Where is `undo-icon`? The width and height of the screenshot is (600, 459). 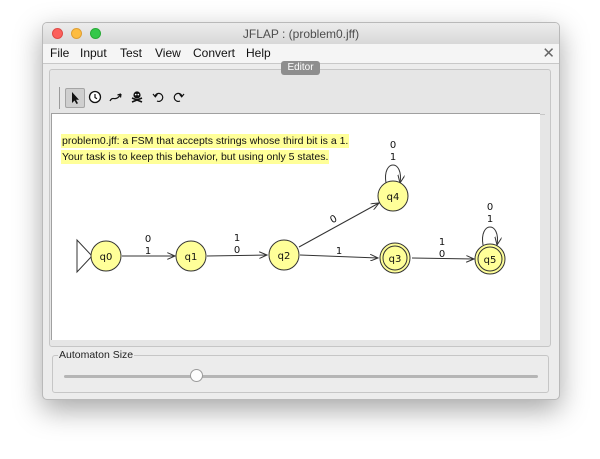 undo-icon is located at coordinates (158, 97).